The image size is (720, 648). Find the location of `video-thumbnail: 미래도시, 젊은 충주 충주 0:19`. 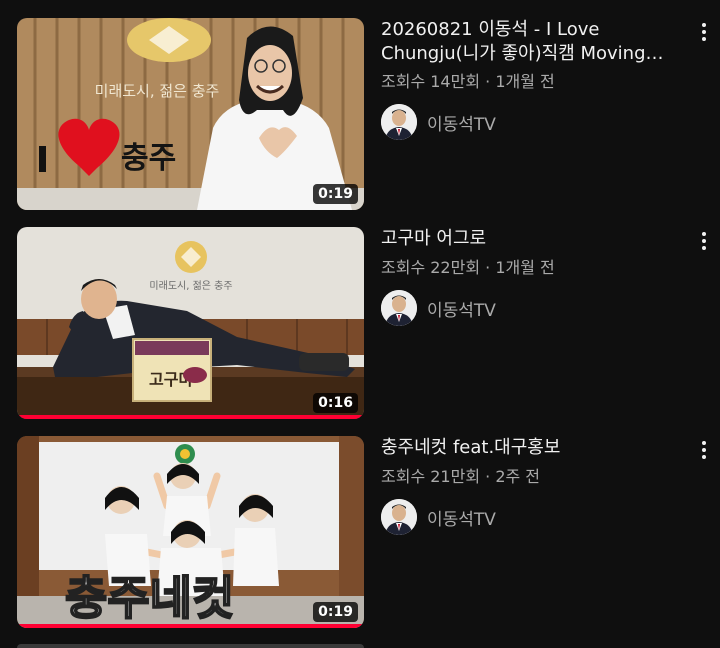

video-thumbnail: 미래도시, 젊은 충주 충주 0:19 is located at coordinates (190, 114).